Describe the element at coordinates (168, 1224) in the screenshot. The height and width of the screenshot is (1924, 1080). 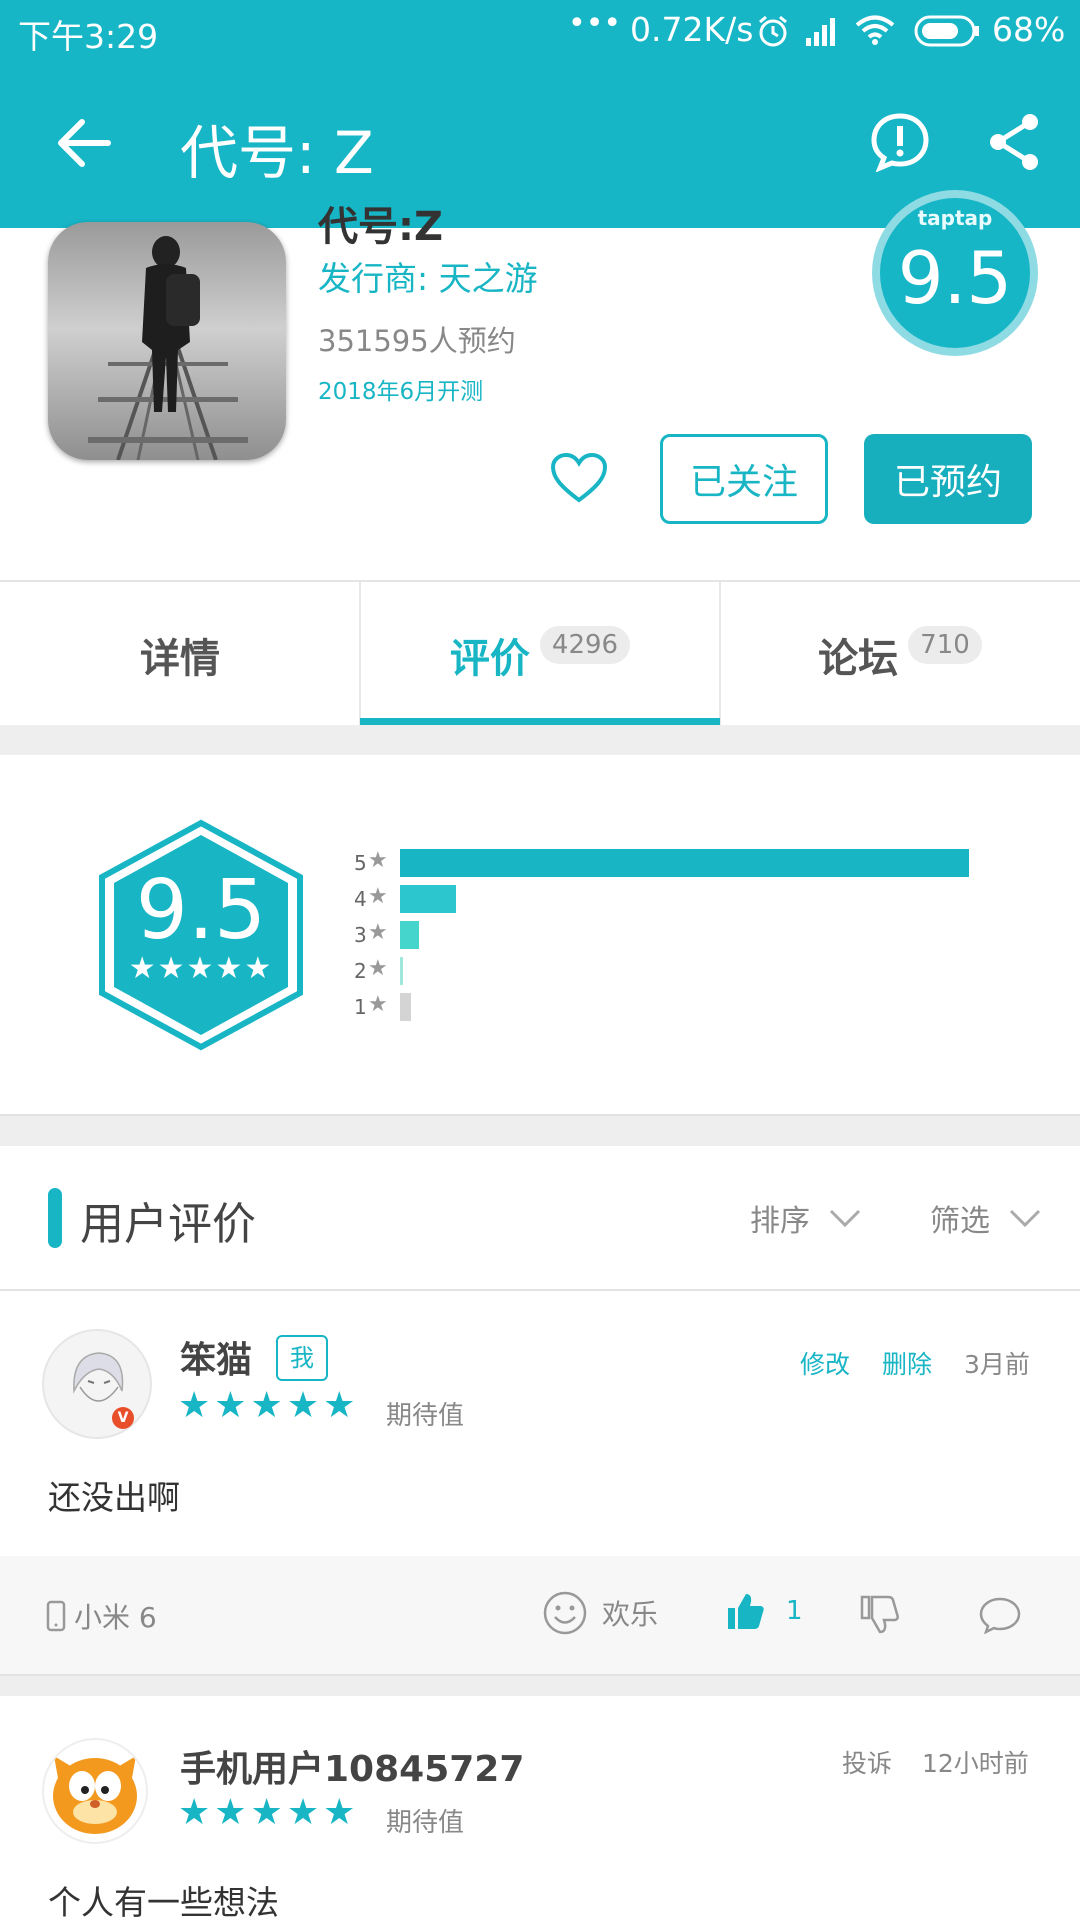
I see `reviews-title: 用户评价` at that location.